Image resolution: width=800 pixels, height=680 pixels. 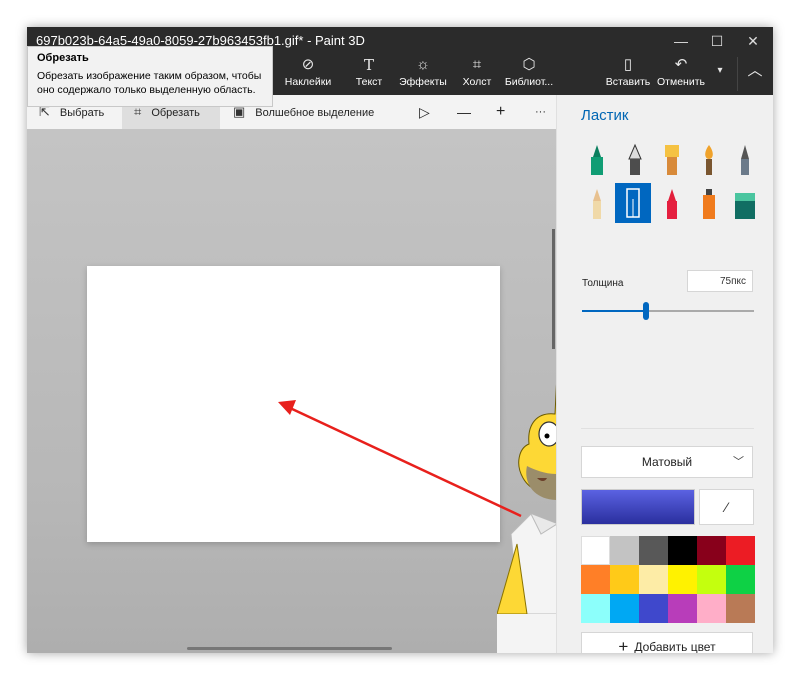 What do you see at coordinates (745, 204) in the screenshot?
I see `fill-bucket-icon` at bounding box center [745, 204].